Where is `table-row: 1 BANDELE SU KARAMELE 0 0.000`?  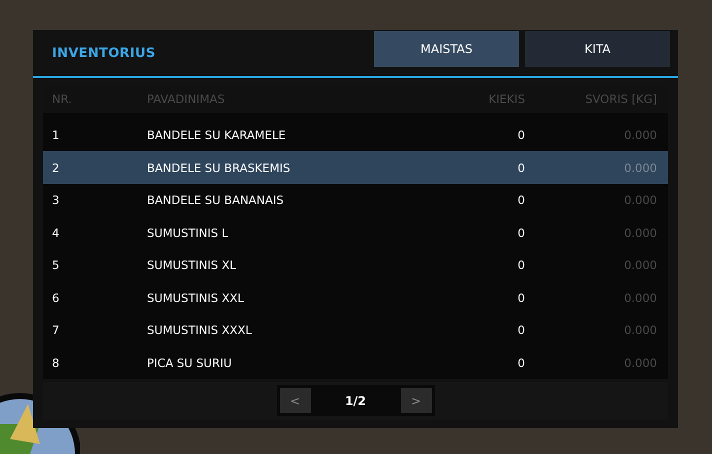 table-row: 1 BANDELE SU KARAMELE 0 0.000 is located at coordinates (355, 135).